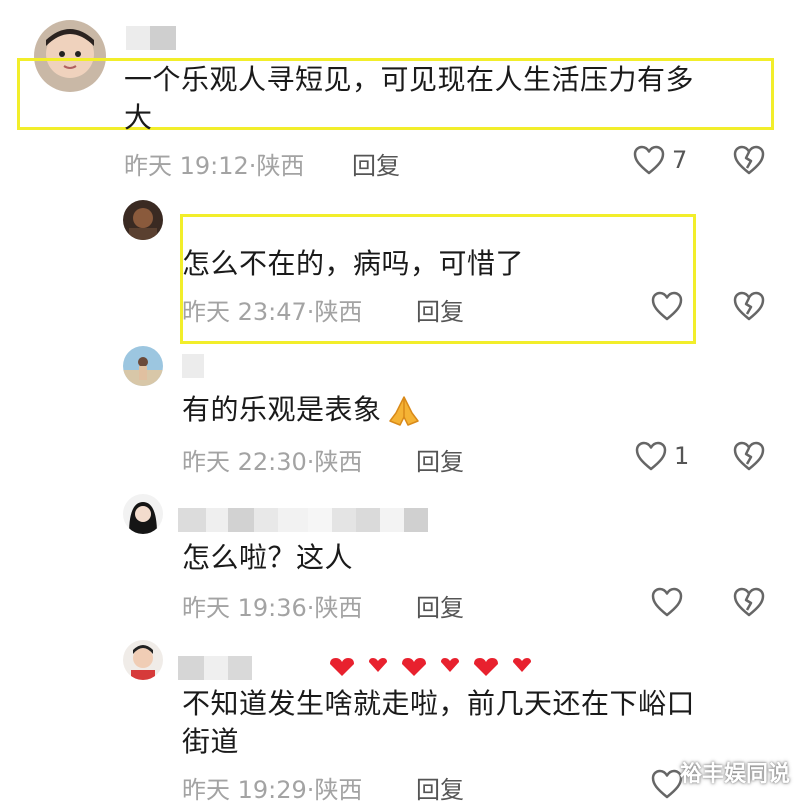 Image resolution: width=800 pixels, height=805 pixels. I want to click on comment-meta: 昨天 23:47·陕西, so click(272, 309).